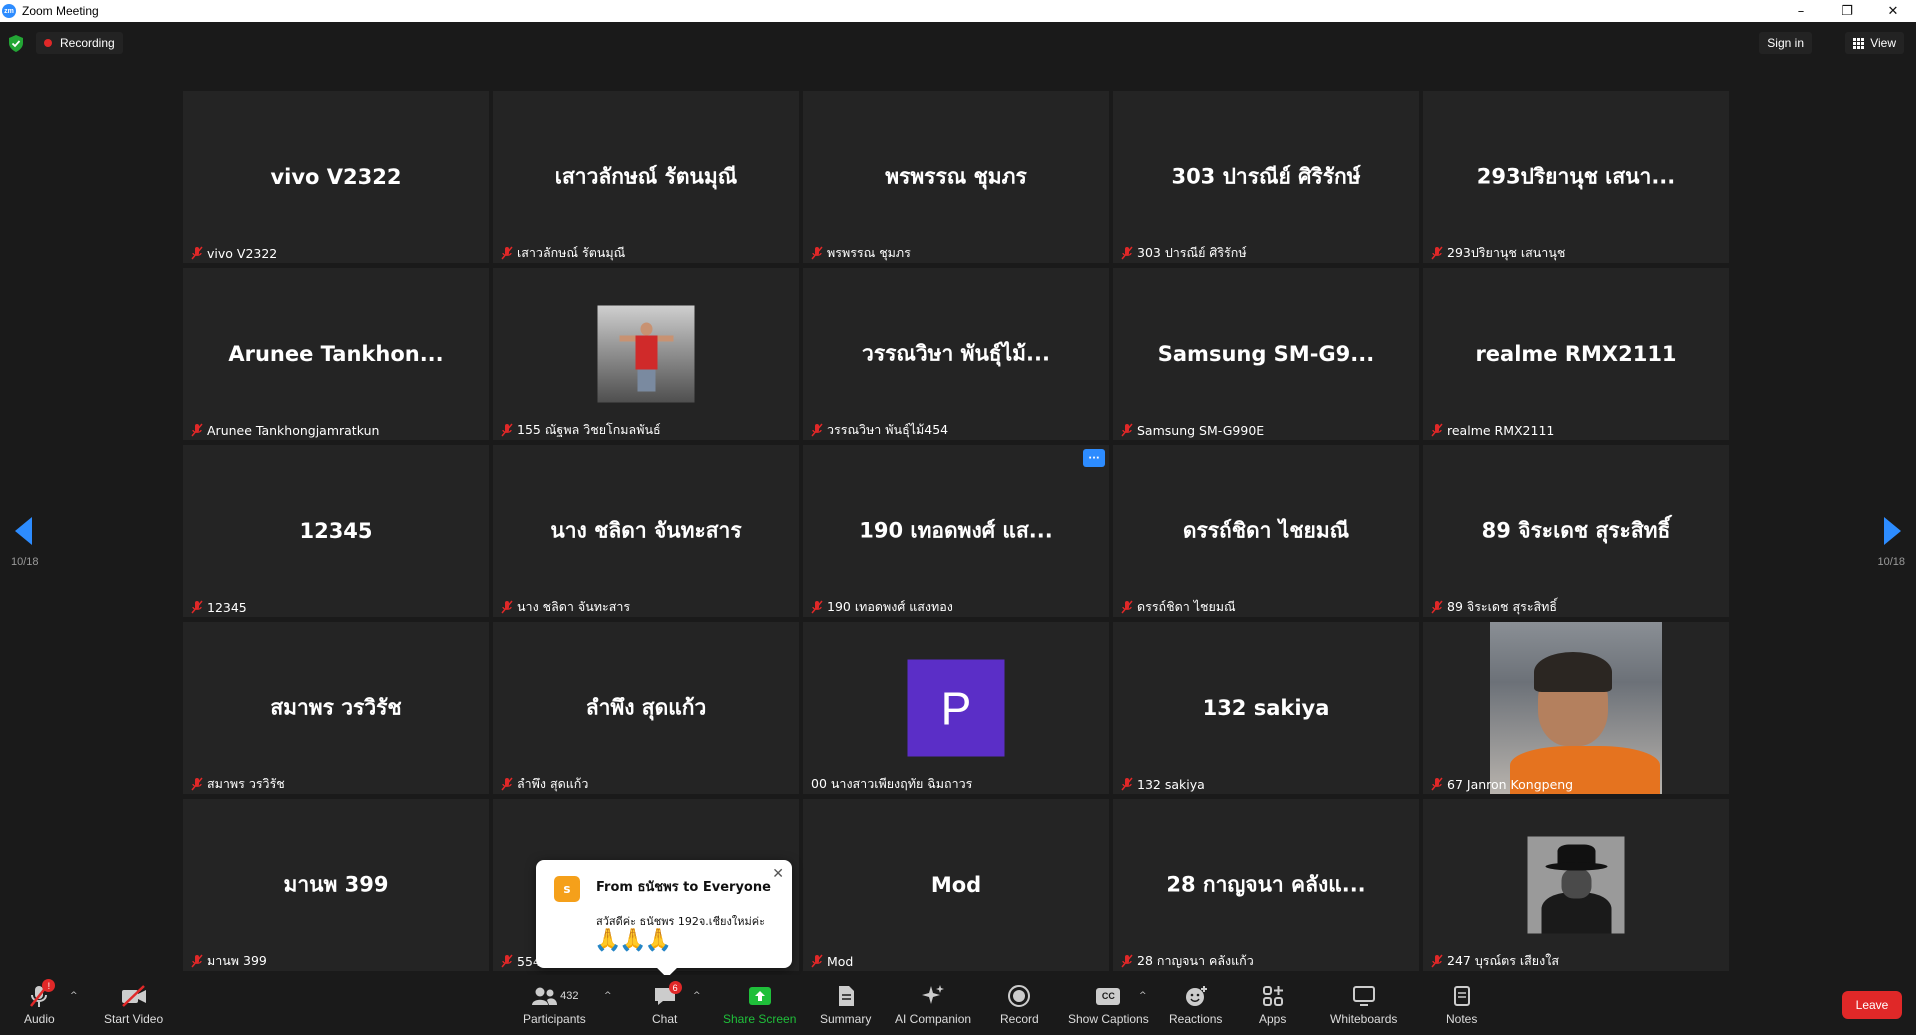  What do you see at coordinates (554, 1006) in the screenshot?
I see `participants-button: 432 Participants` at bounding box center [554, 1006].